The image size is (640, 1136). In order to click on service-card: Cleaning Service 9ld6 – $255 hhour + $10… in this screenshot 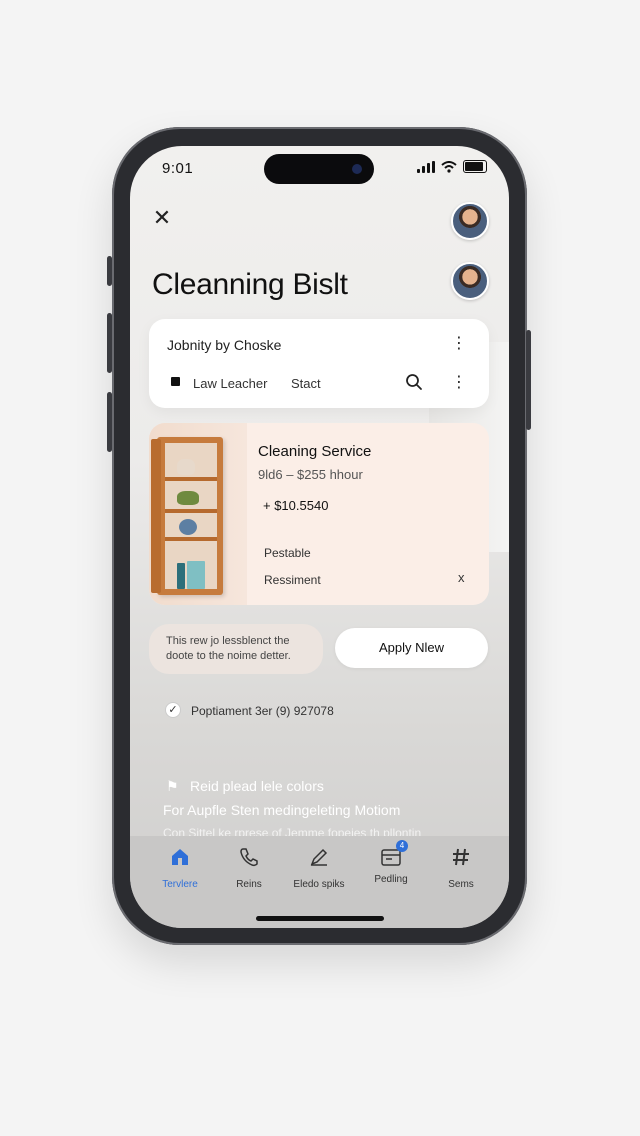, I will do `click(319, 514)`.